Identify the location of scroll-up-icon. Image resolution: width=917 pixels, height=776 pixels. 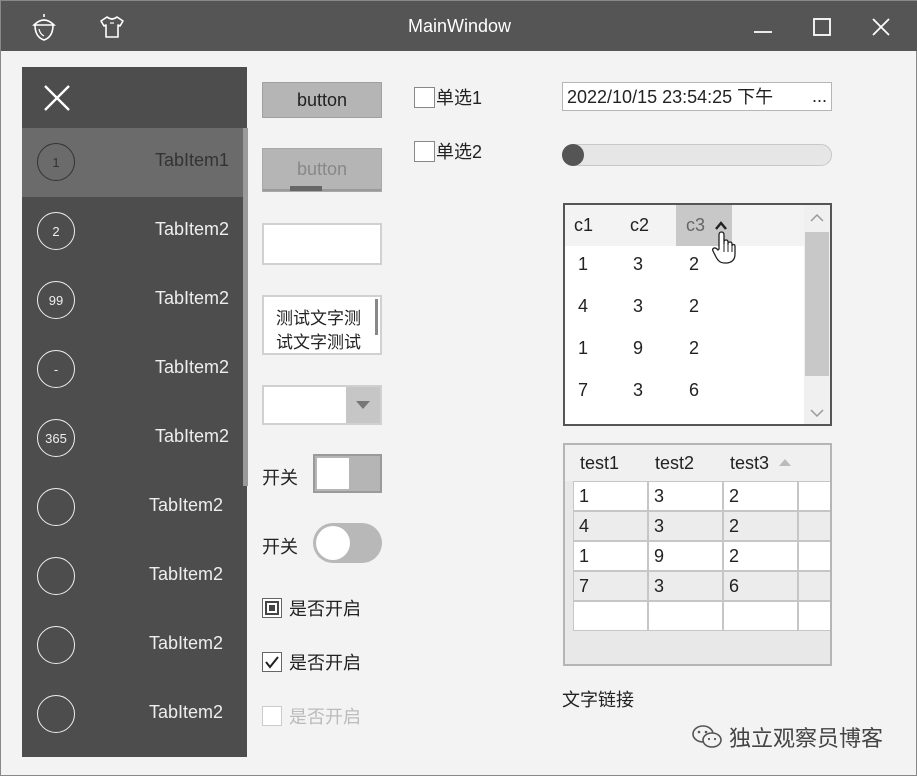
(817, 217).